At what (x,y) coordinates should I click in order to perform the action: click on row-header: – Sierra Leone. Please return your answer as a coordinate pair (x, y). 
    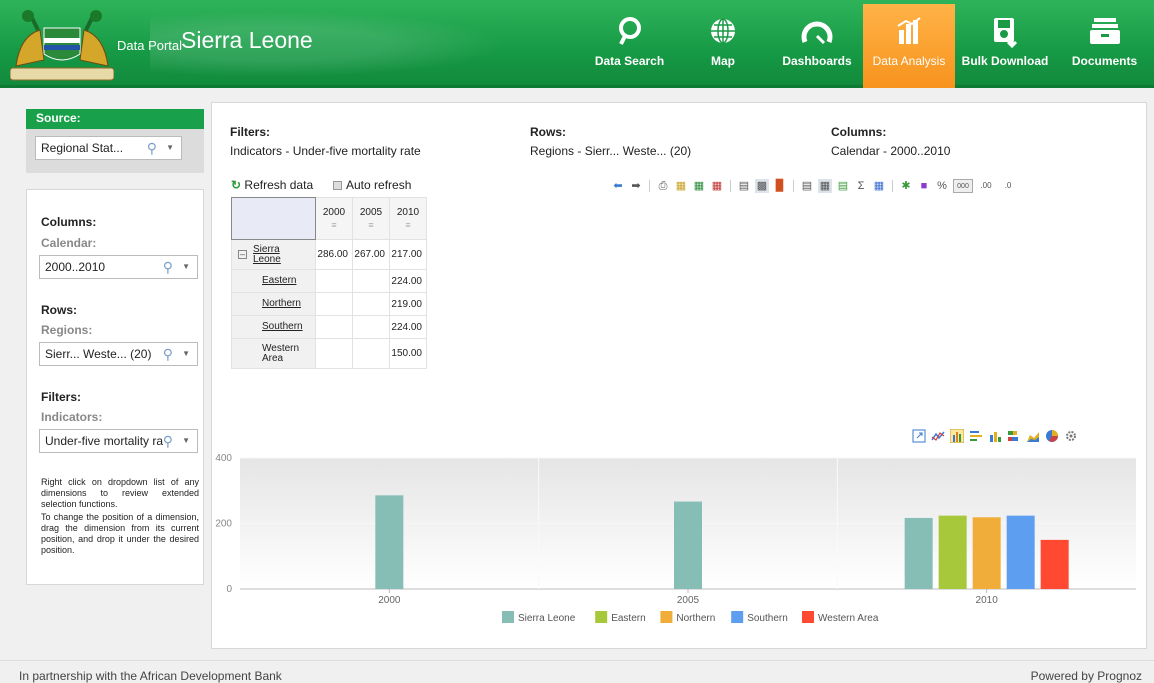
    Looking at the image, I should click on (273, 254).